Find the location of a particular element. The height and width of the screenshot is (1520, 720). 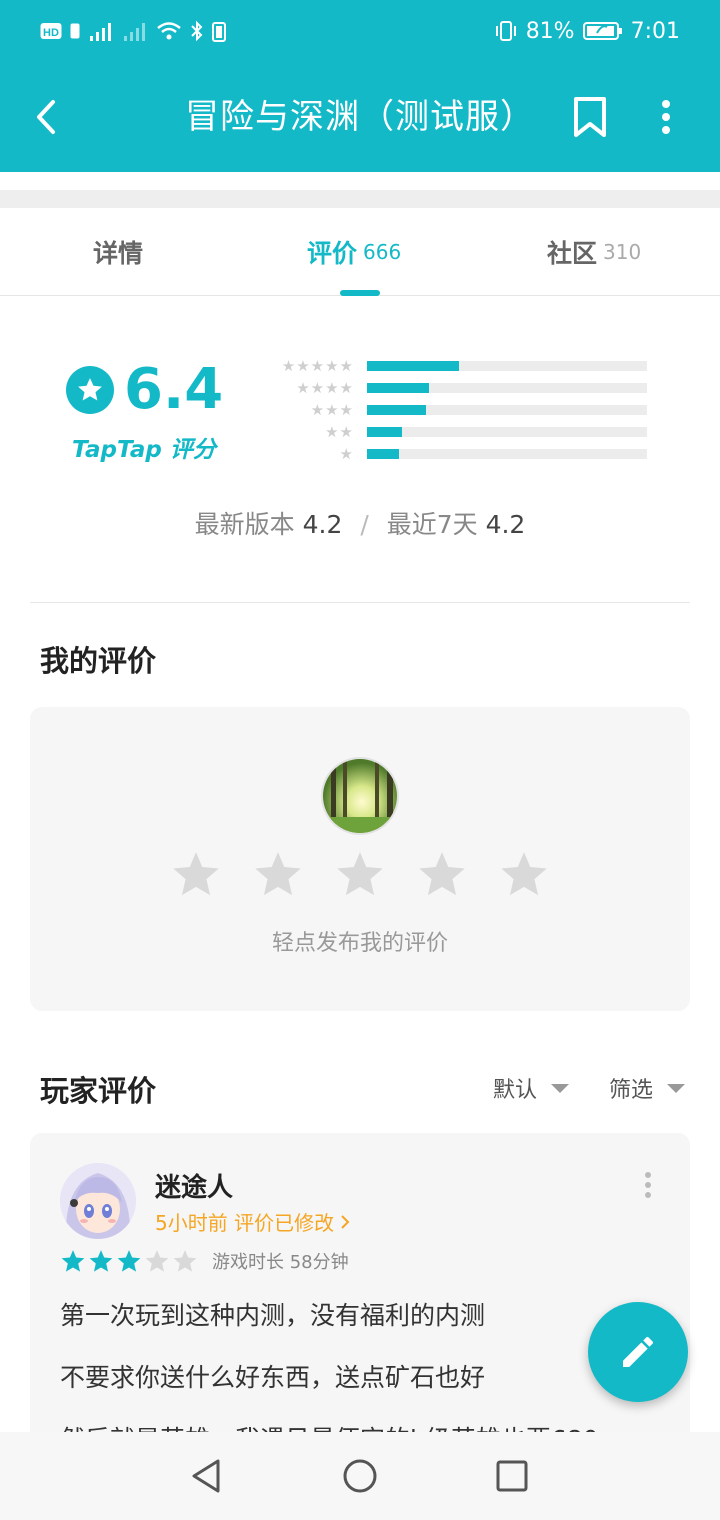

write-review-button is located at coordinates (638, 1352).